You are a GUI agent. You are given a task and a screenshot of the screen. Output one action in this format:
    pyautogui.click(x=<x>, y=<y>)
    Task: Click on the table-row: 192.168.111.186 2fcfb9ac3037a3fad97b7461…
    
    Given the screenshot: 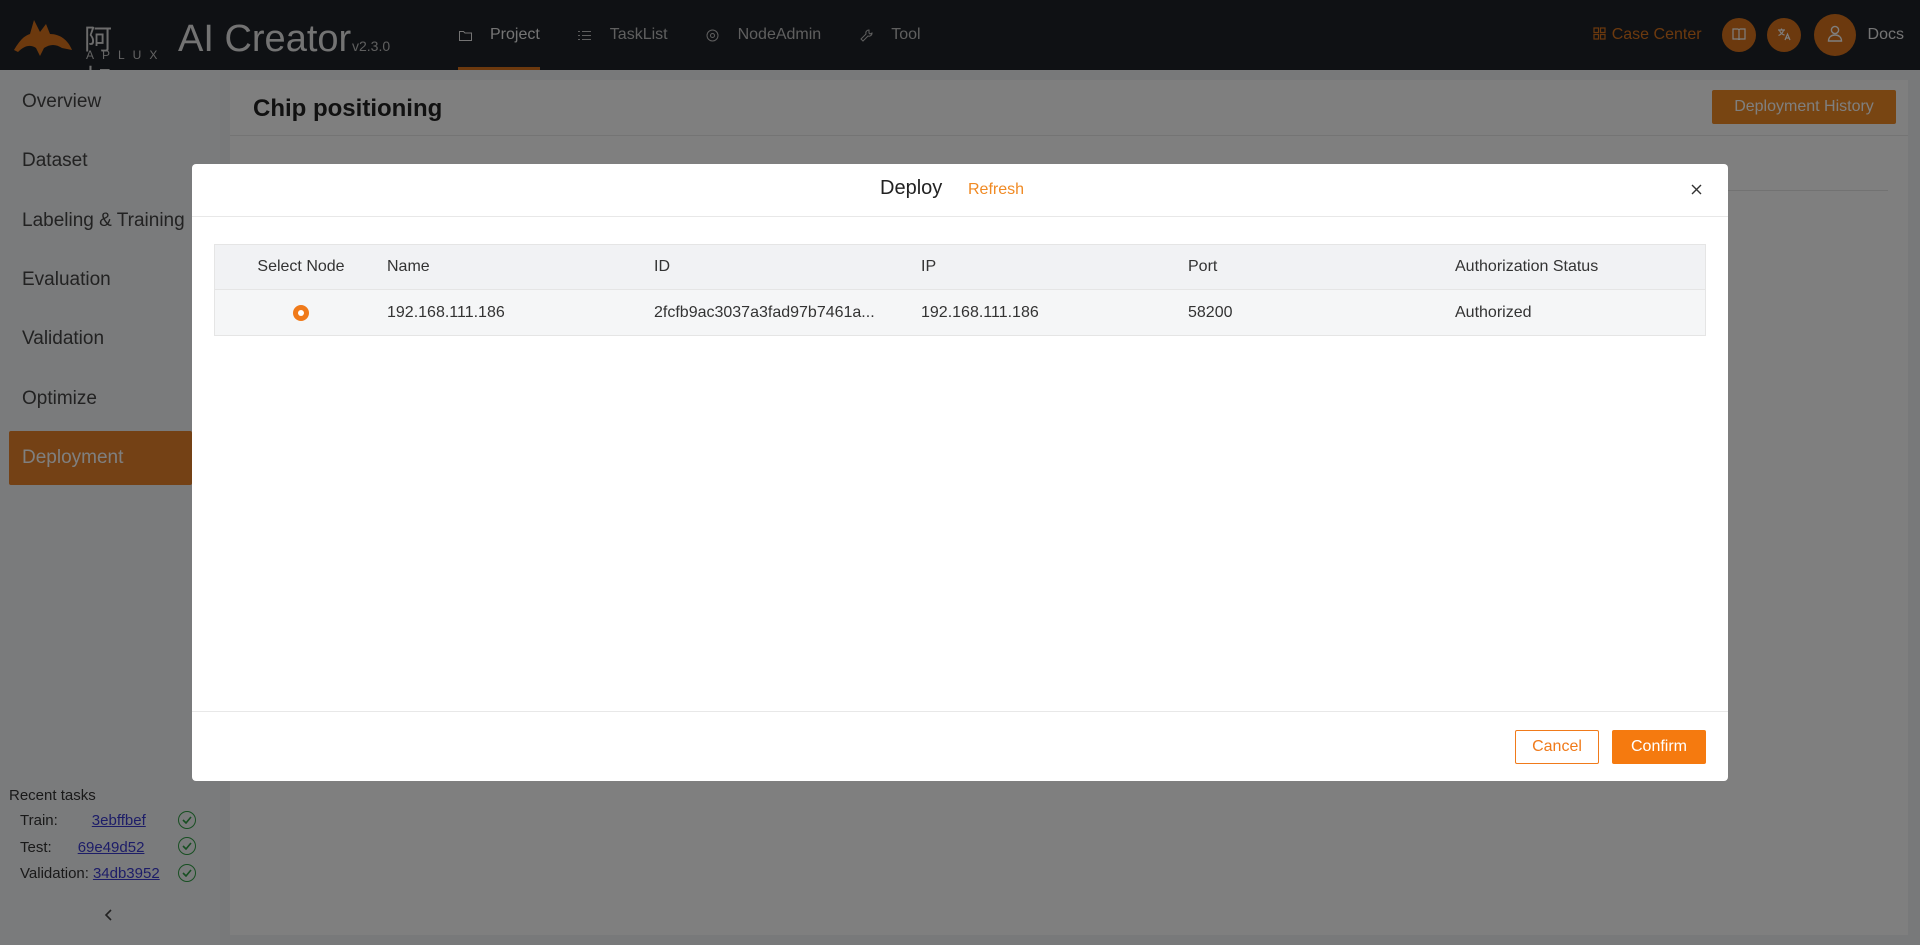 What is the action you would take?
    pyautogui.click(x=960, y=312)
    